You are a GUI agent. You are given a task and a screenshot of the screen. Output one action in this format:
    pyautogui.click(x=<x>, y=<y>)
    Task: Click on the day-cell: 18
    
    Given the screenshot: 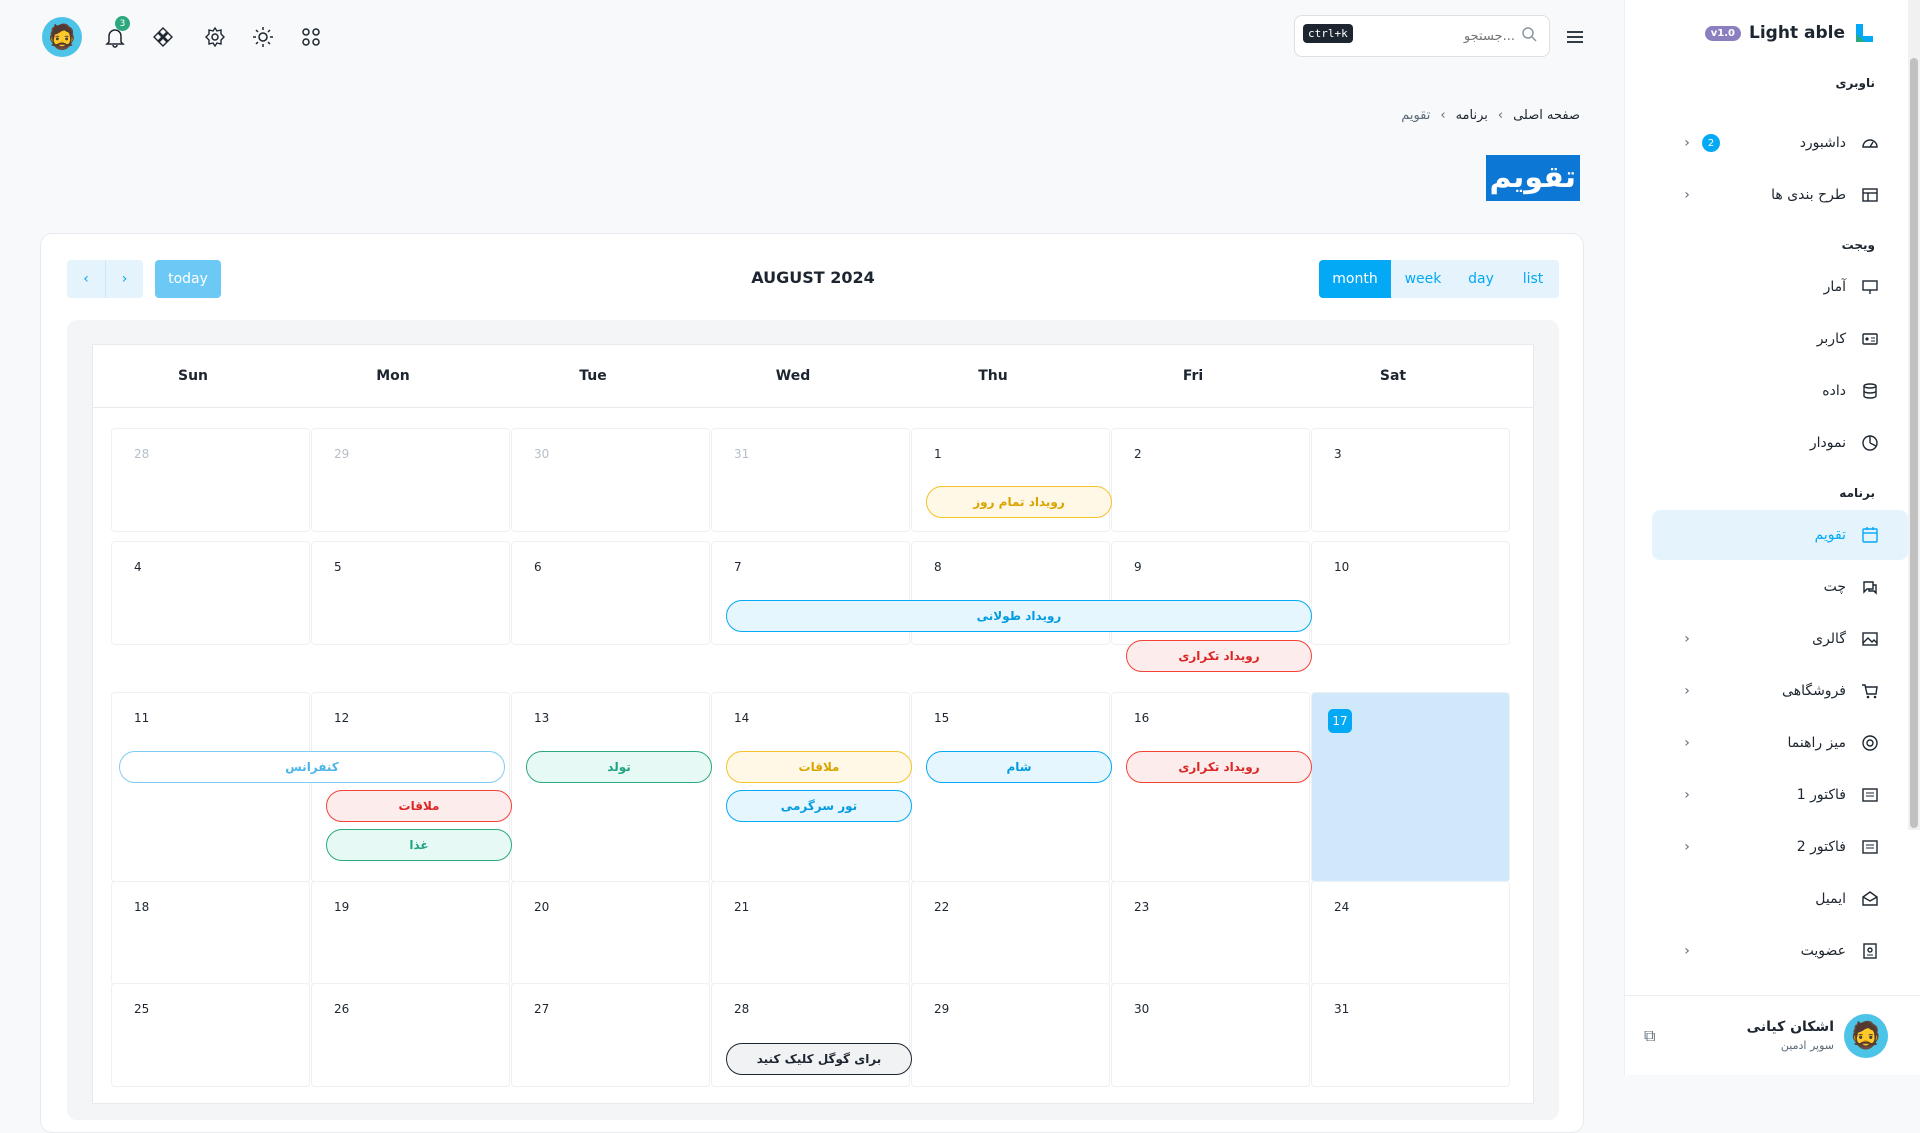 What is the action you would take?
    pyautogui.click(x=210, y=933)
    